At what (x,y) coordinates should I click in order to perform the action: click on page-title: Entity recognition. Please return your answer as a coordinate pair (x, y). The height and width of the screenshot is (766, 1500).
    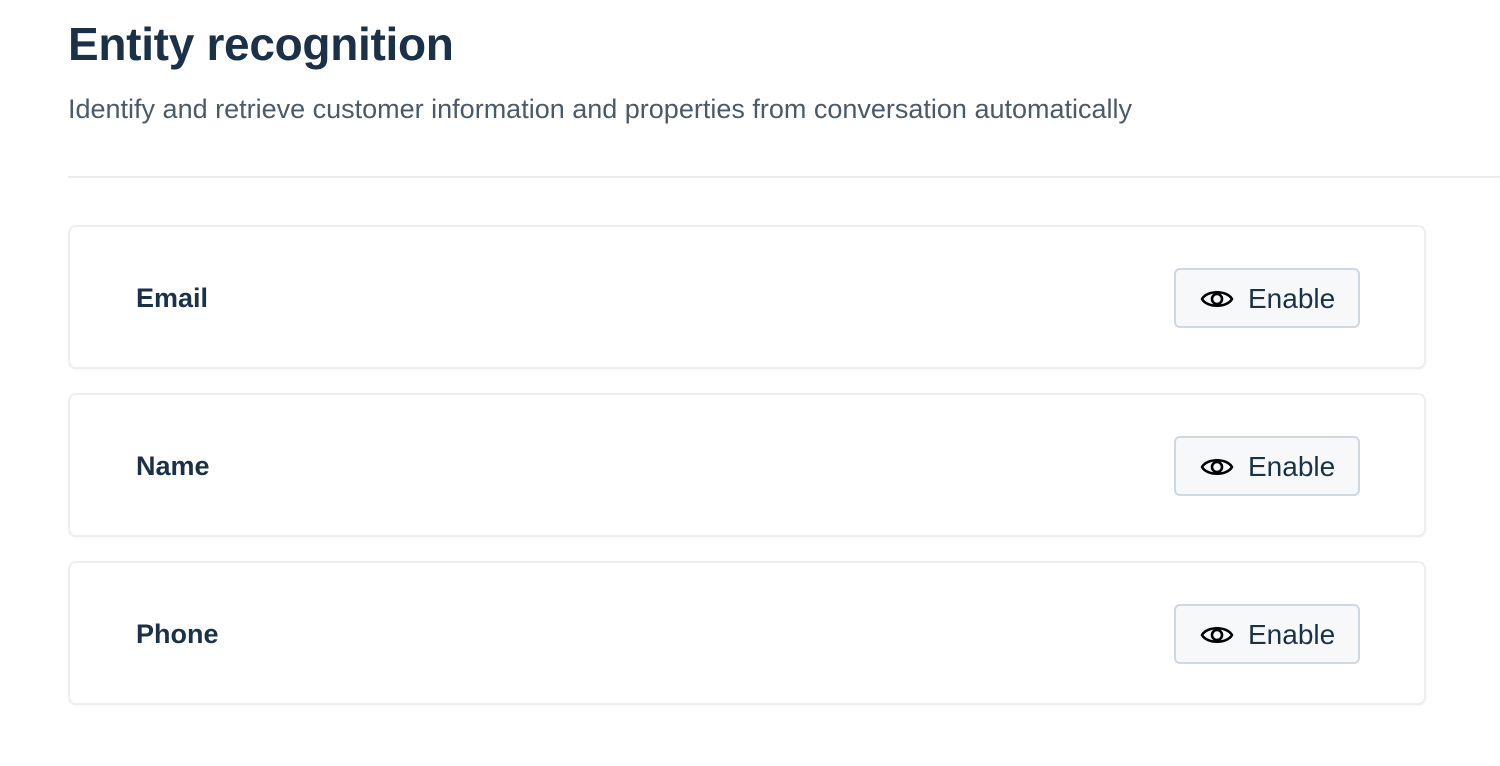
    Looking at the image, I should click on (261, 44).